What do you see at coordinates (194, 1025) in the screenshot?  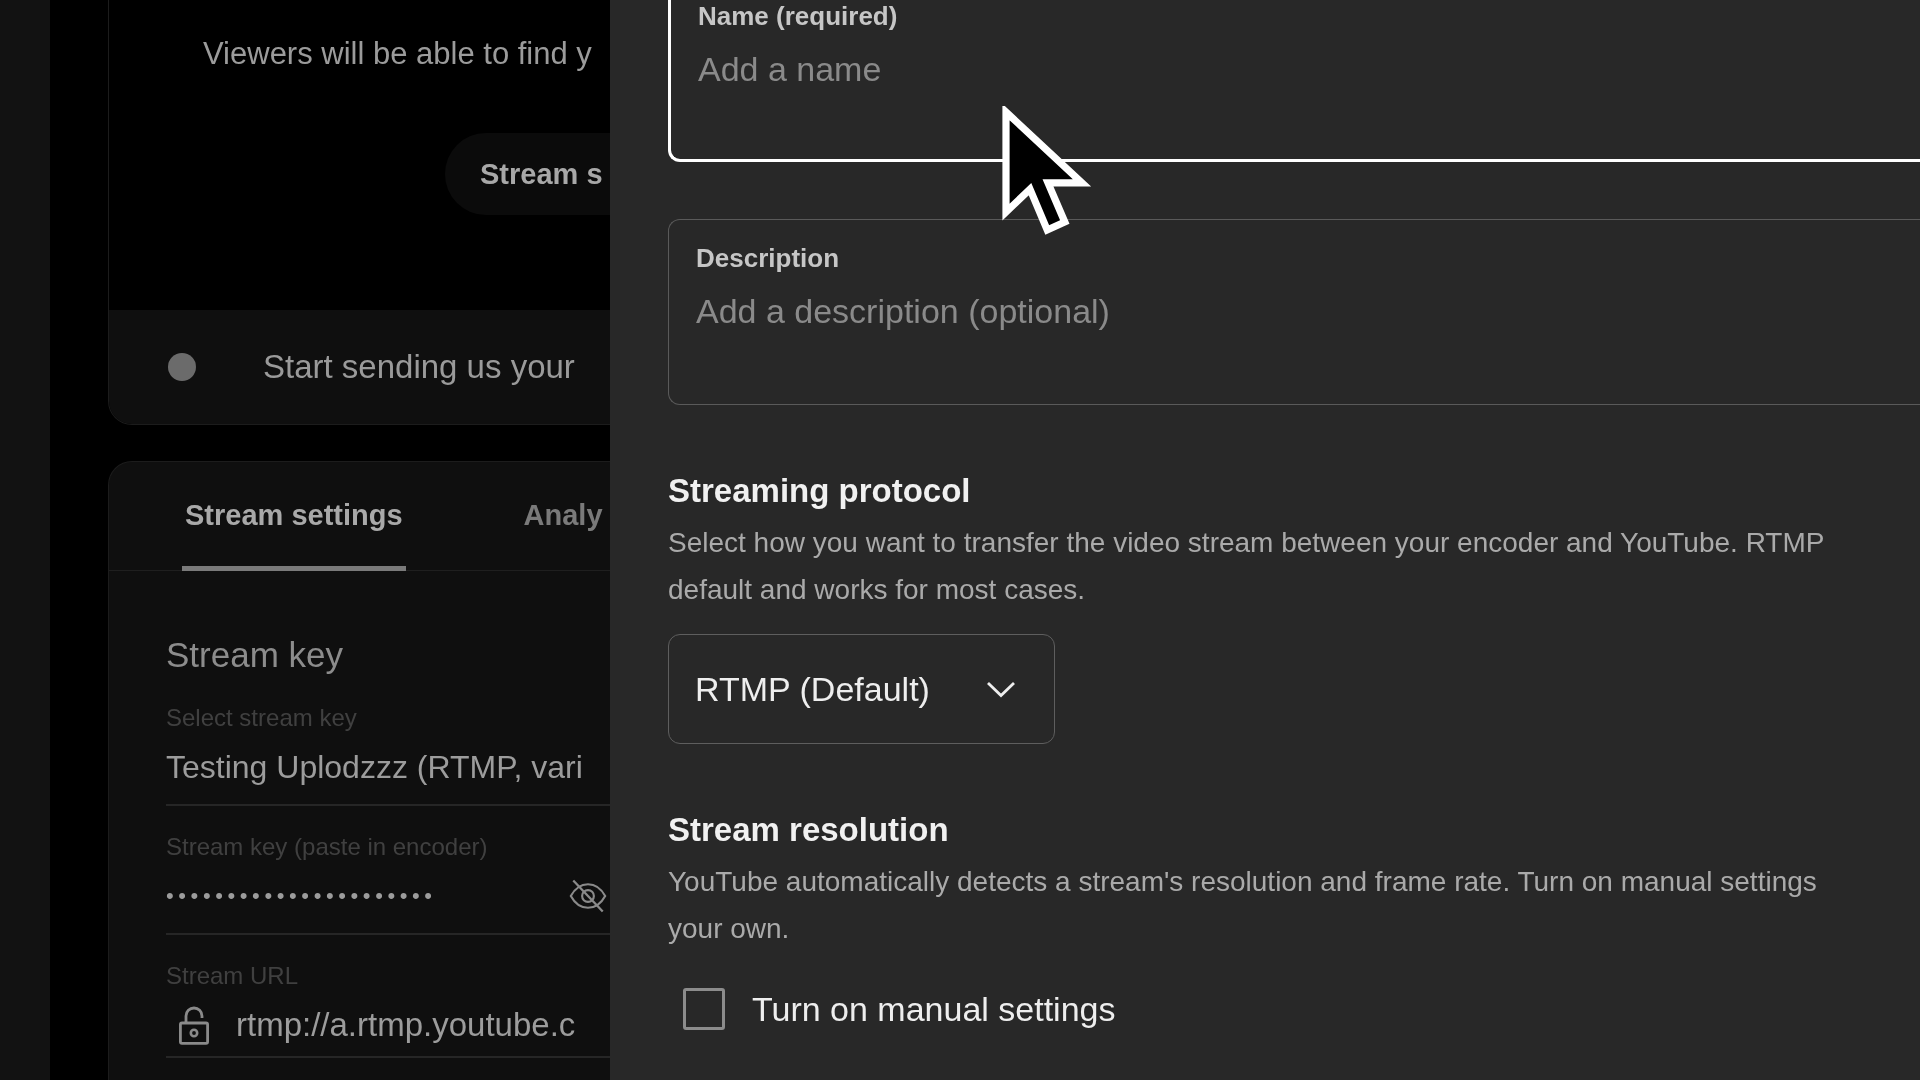 I see `lock-icon` at bounding box center [194, 1025].